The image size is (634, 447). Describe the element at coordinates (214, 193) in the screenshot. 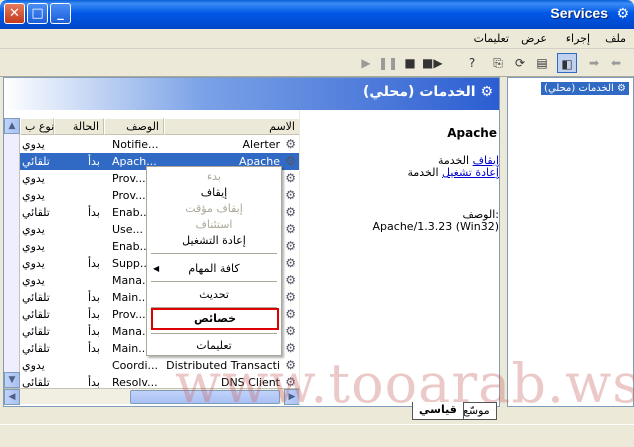

I see `ctx-stop: إيقاف` at that location.